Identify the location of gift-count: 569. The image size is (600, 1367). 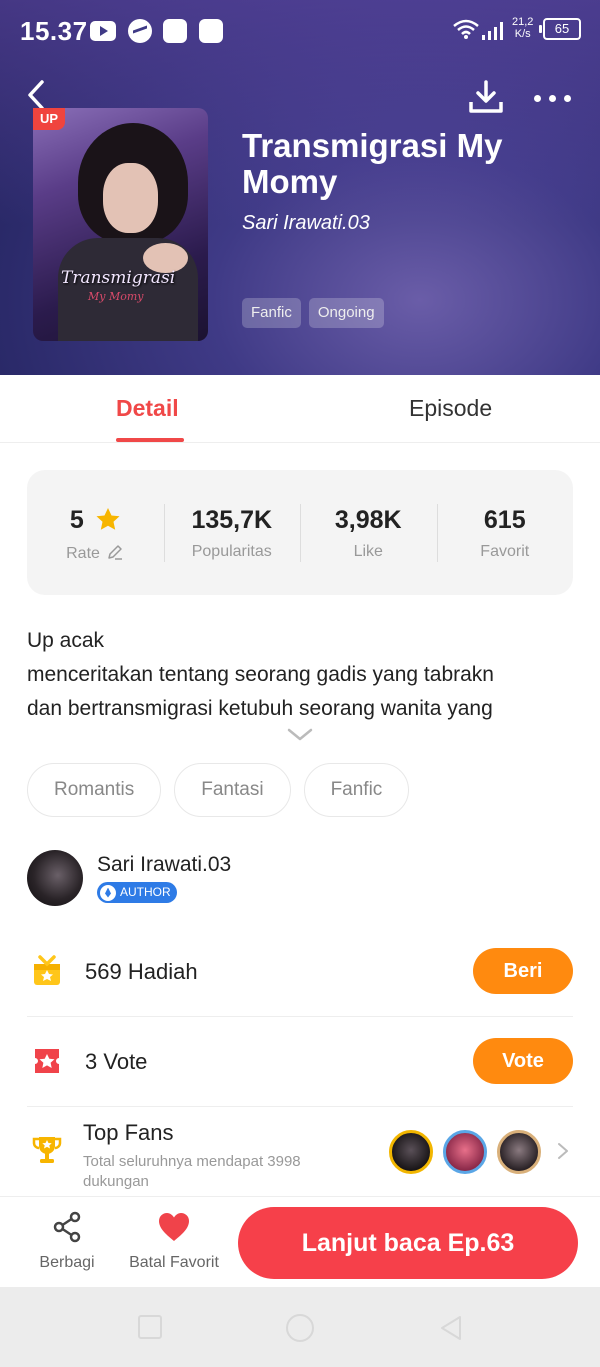
(103, 971).